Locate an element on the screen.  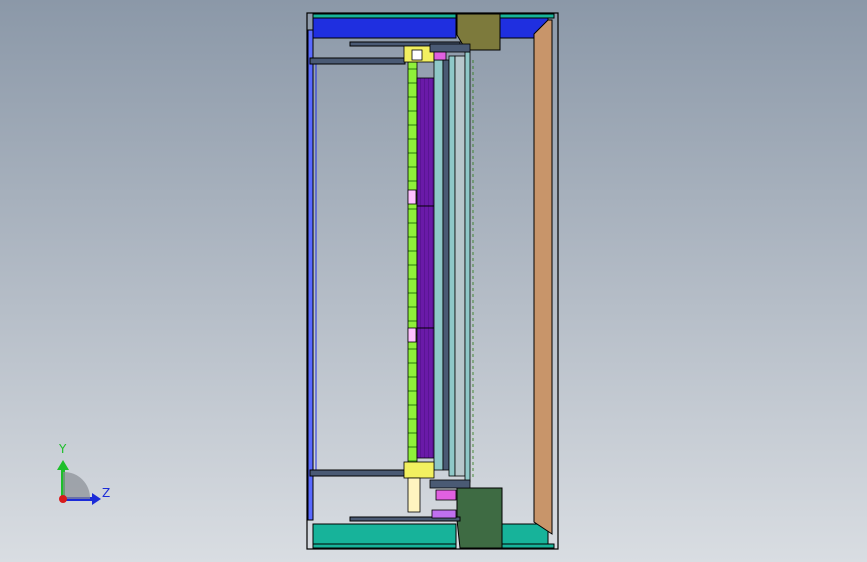
upper-arm is located at coordinates (357, 61).